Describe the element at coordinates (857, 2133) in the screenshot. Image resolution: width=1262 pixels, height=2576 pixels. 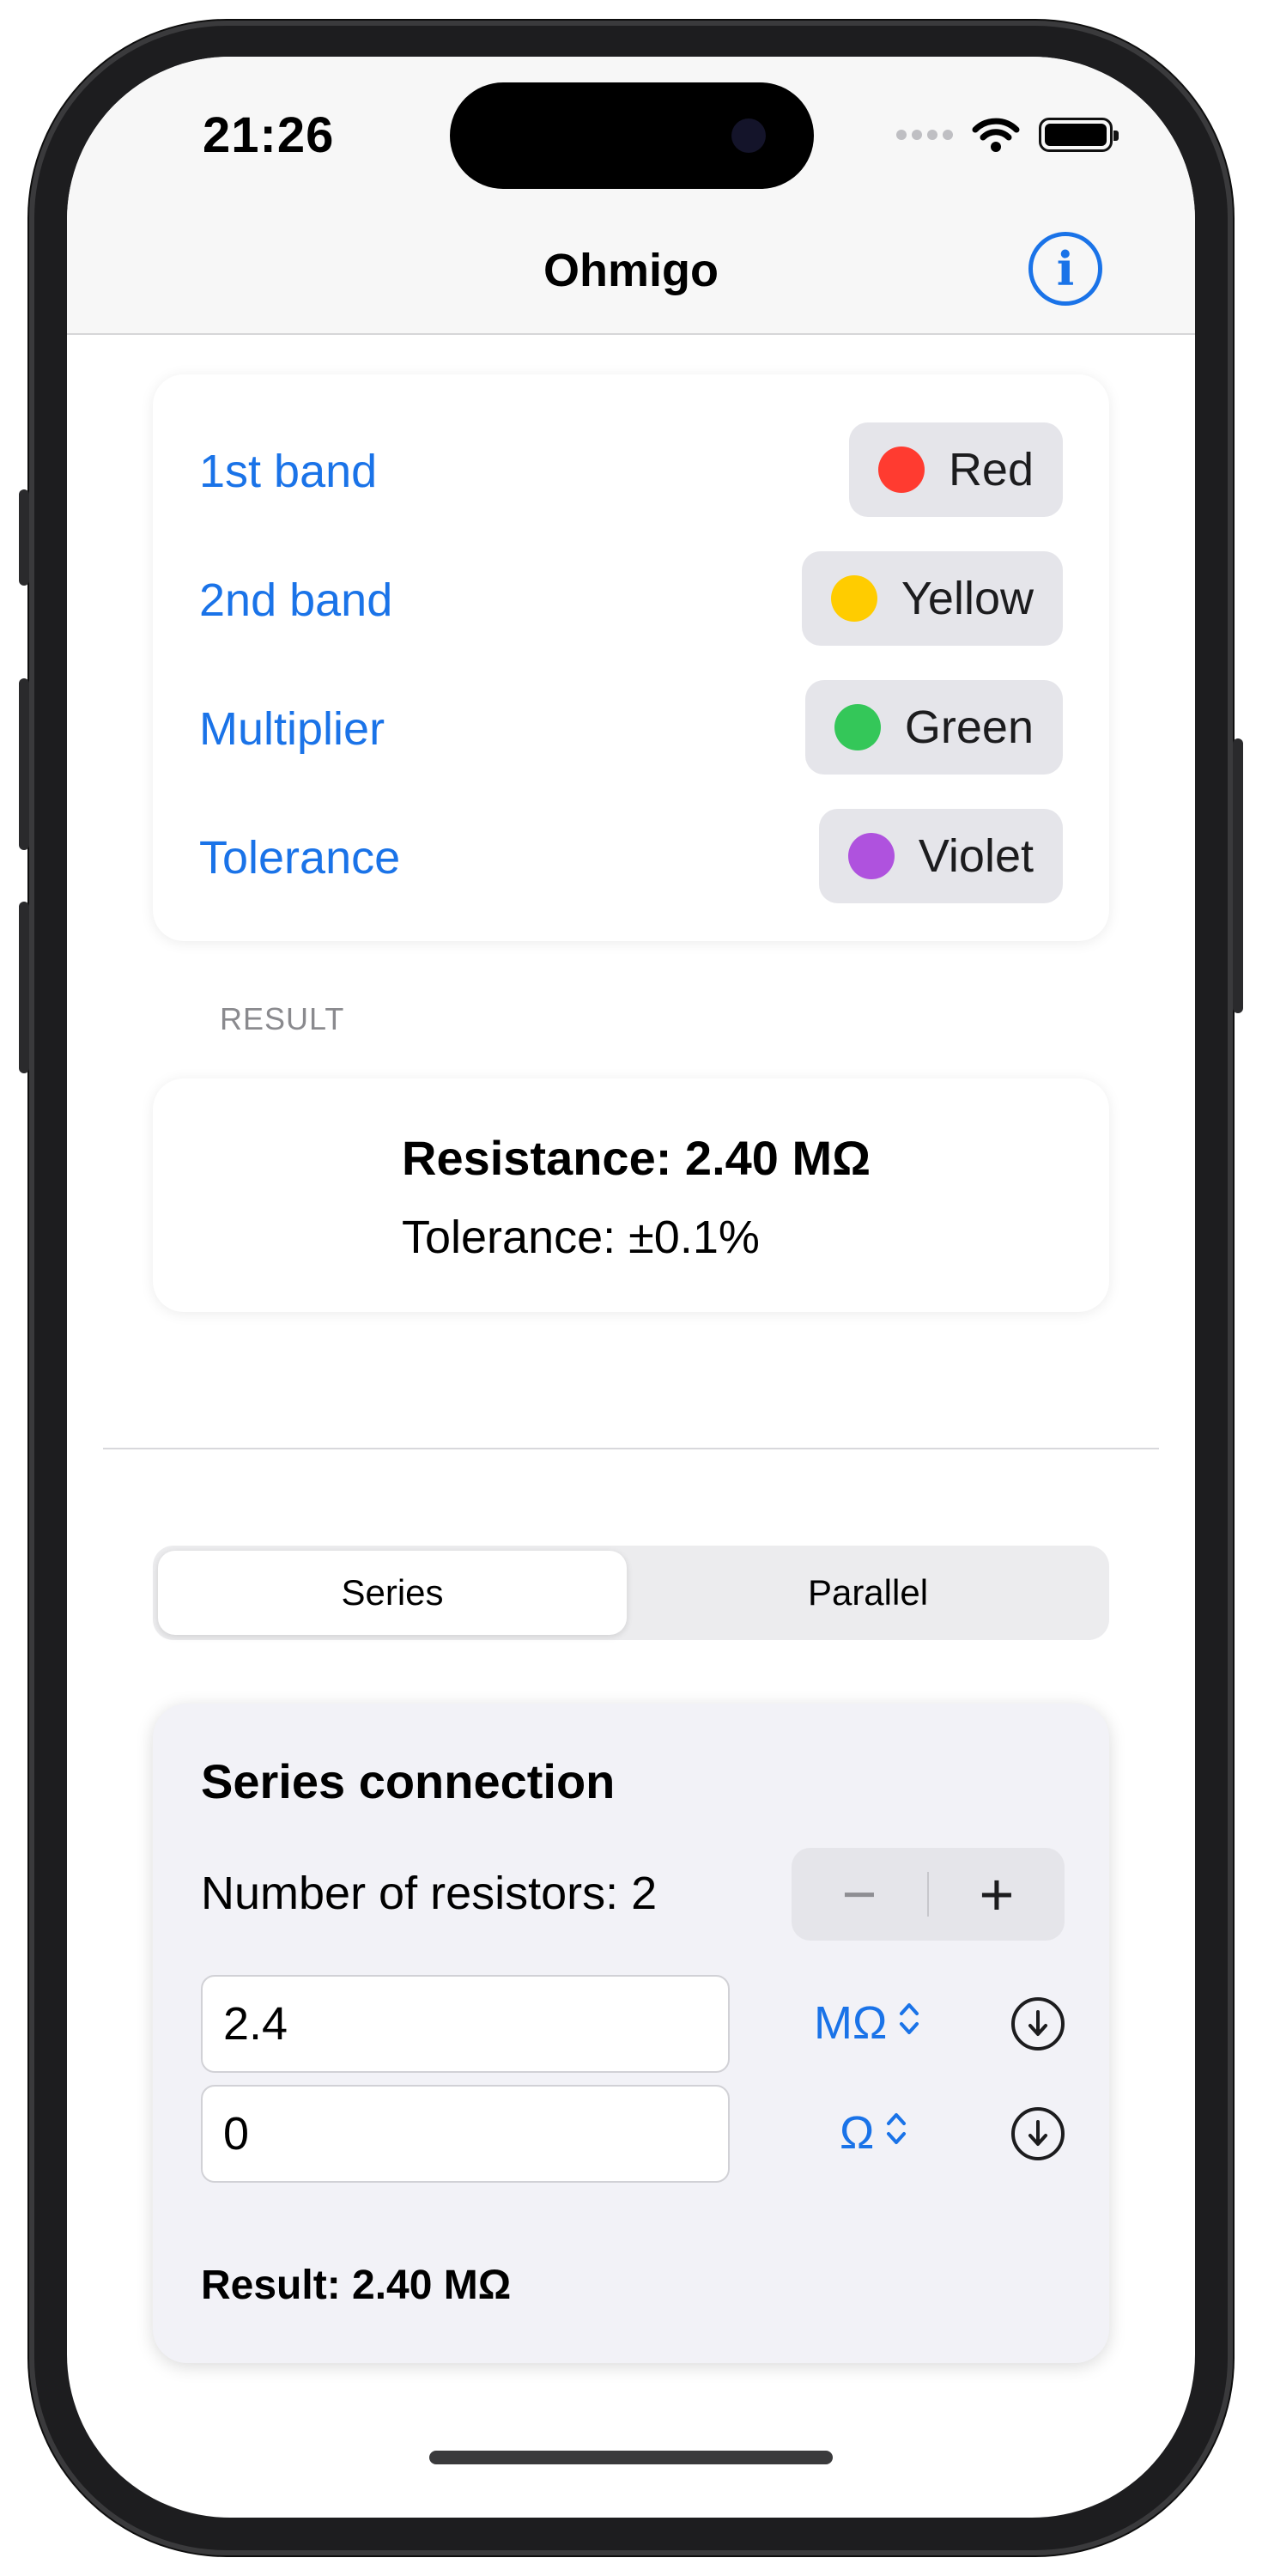
I see `unit-label: Ω` at that location.